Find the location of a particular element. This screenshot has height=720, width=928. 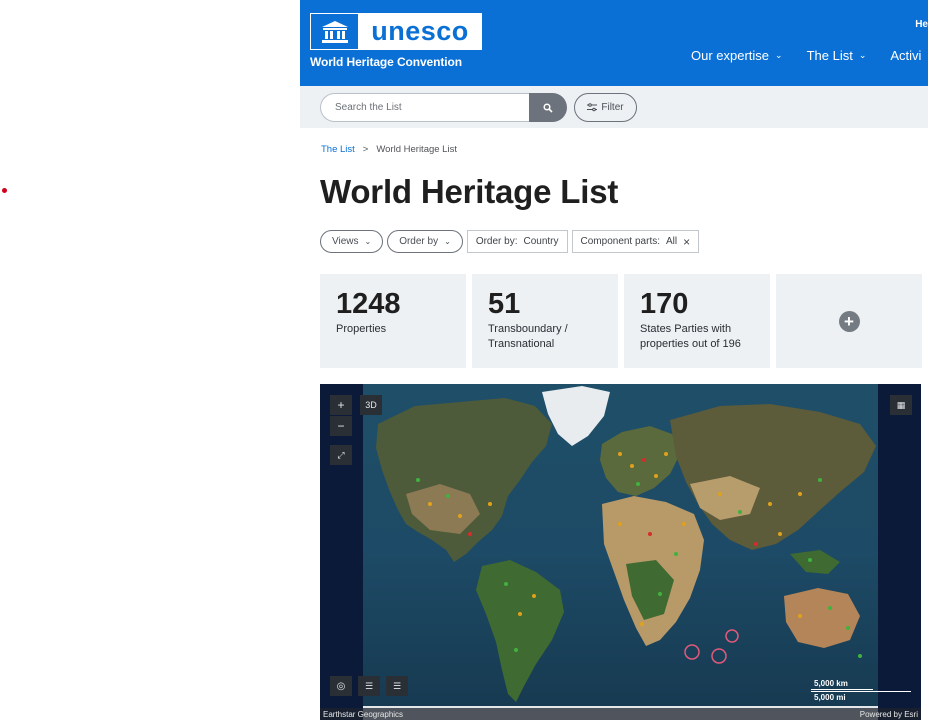

logo-wordmark: unesco is located at coordinates (420, 31).